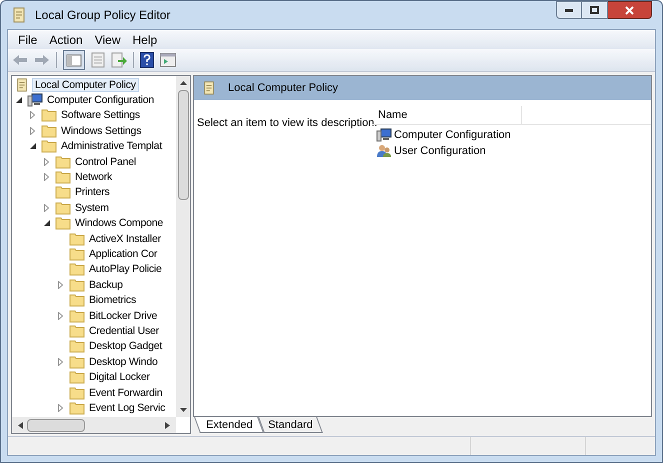  I want to click on maximize-icon, so click(594, 10).